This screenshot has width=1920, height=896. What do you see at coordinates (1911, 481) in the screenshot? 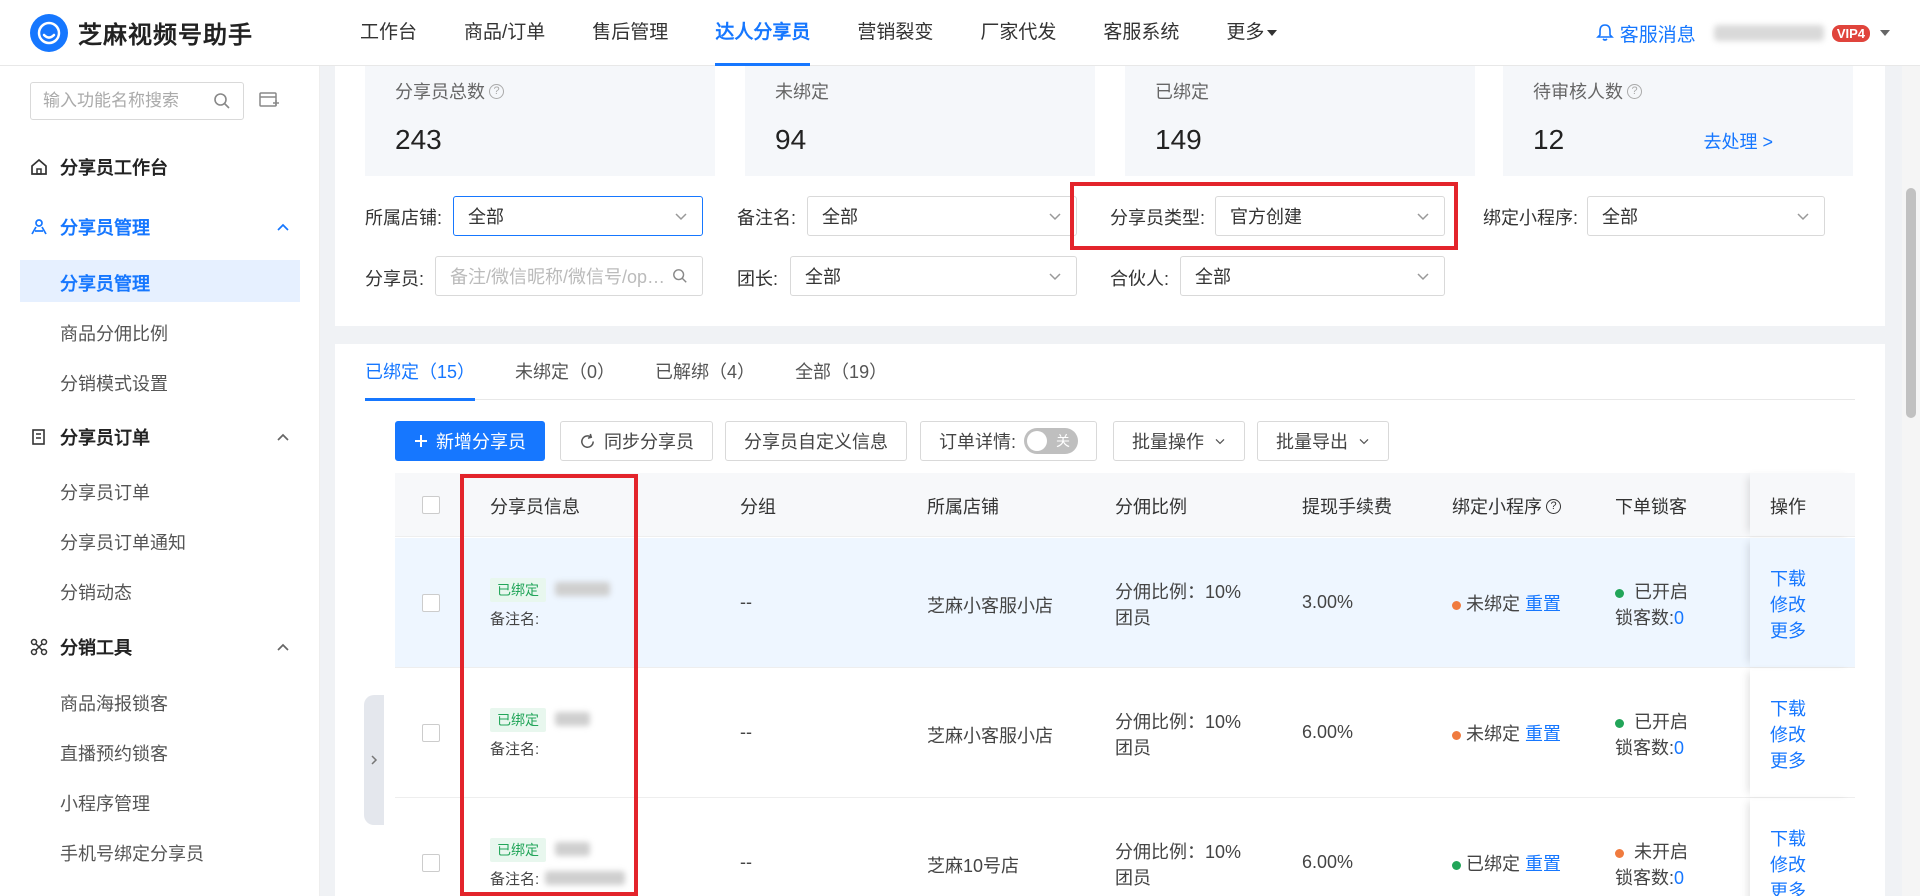
I see `page-scrollbar` at bounding box center [1911, 481].